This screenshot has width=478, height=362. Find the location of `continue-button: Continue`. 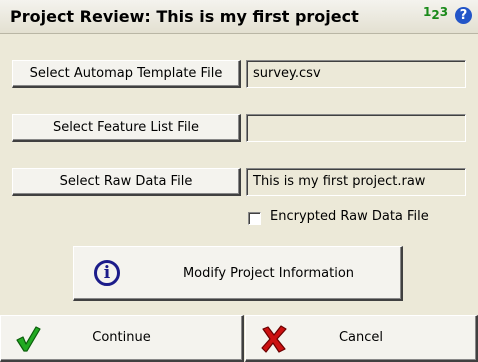

continue-button: Continue is located at coordinates (122, 338).